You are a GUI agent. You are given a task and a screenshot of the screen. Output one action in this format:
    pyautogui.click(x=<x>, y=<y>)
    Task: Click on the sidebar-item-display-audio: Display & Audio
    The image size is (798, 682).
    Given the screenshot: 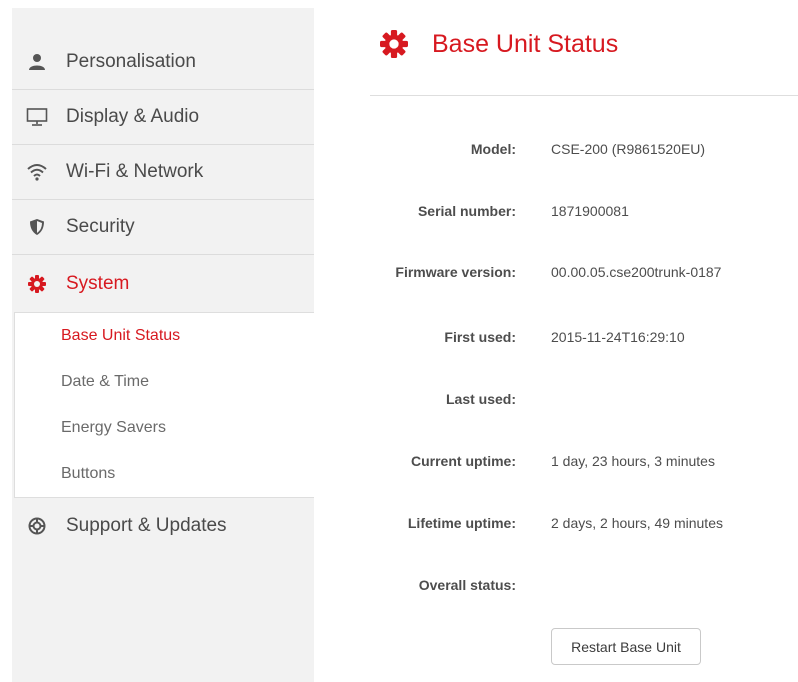 What is the action you would take?
    pyautogui.click(x=163, y=117)
    